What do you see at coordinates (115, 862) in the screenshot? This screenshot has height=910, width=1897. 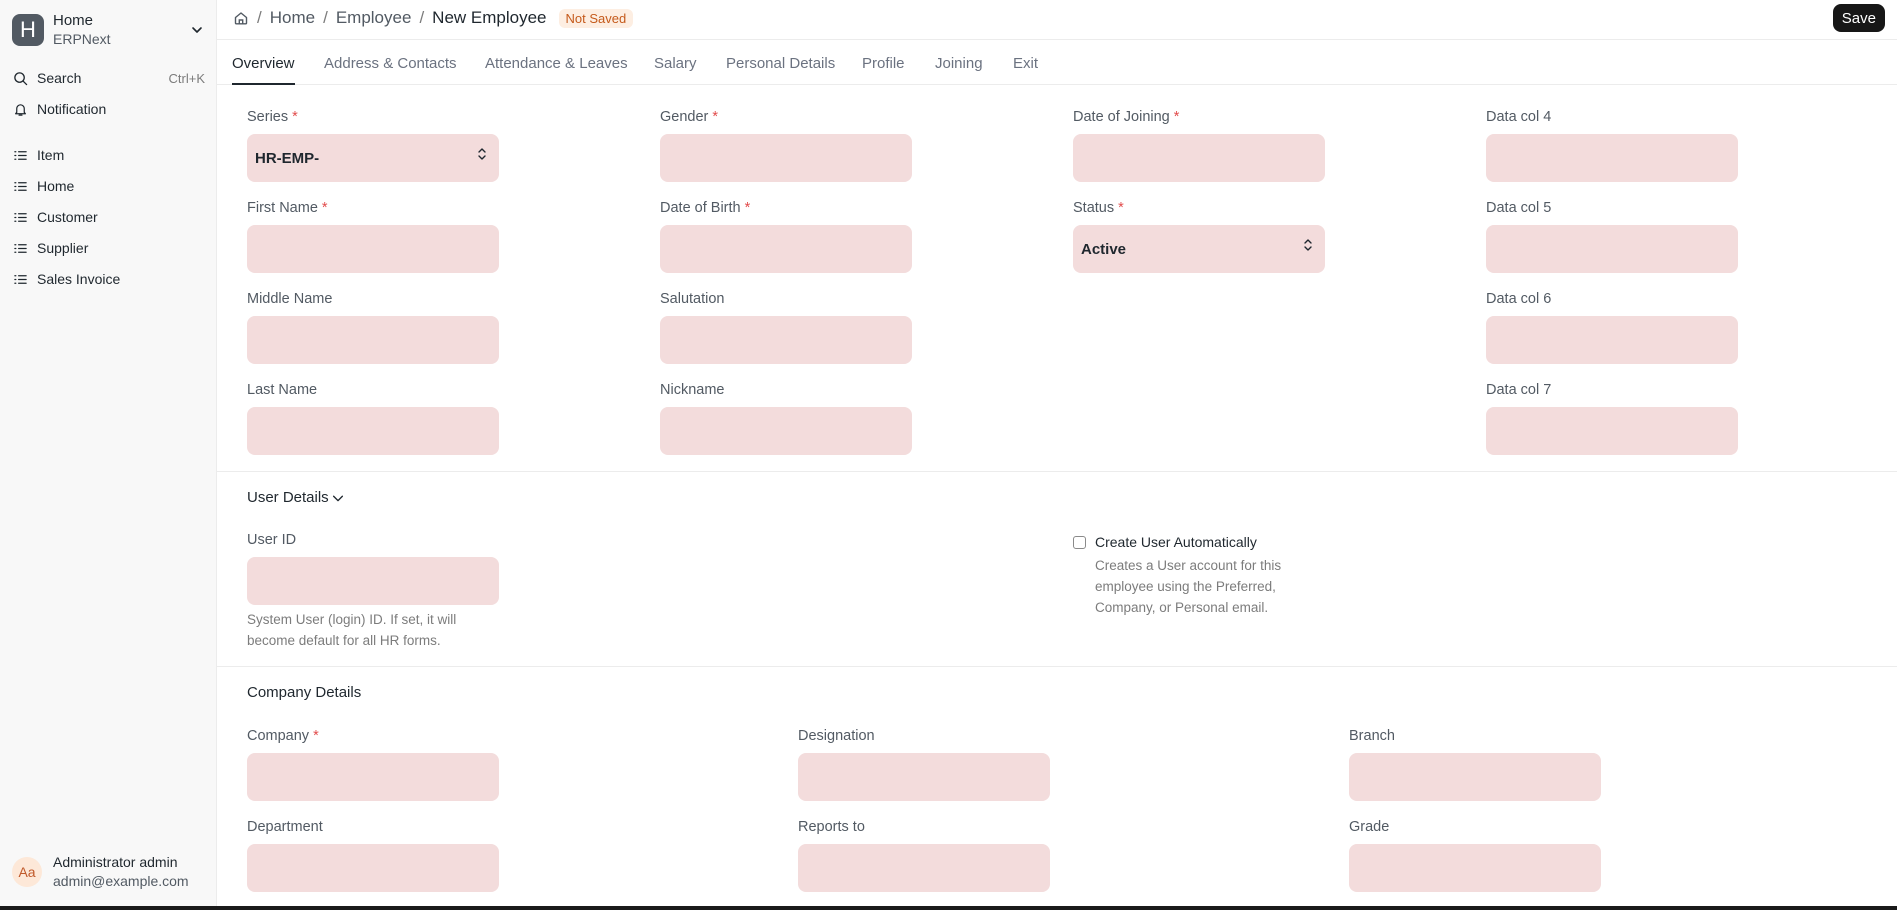 I see `user-name: Administrator admin` at bounding box center [115, 862].